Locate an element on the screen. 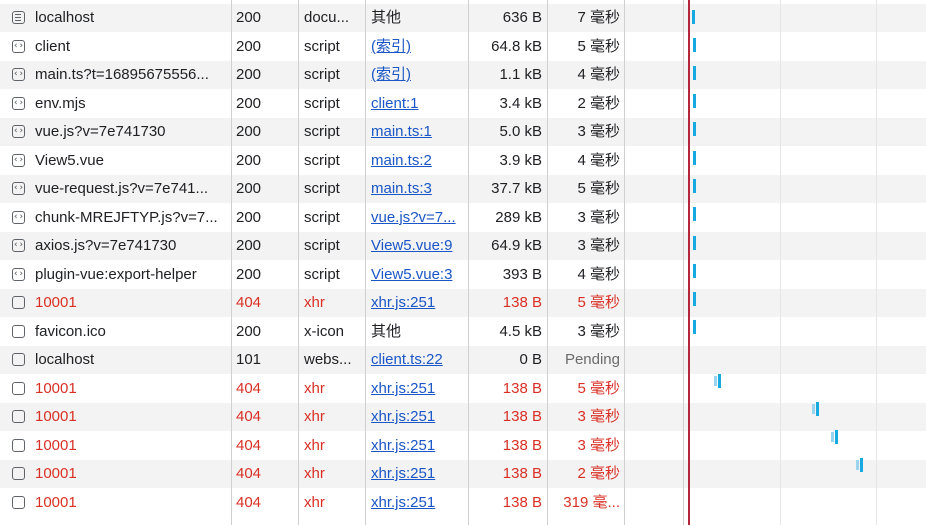  request-size: 3.4 kB is located at coordinates (520, 103).